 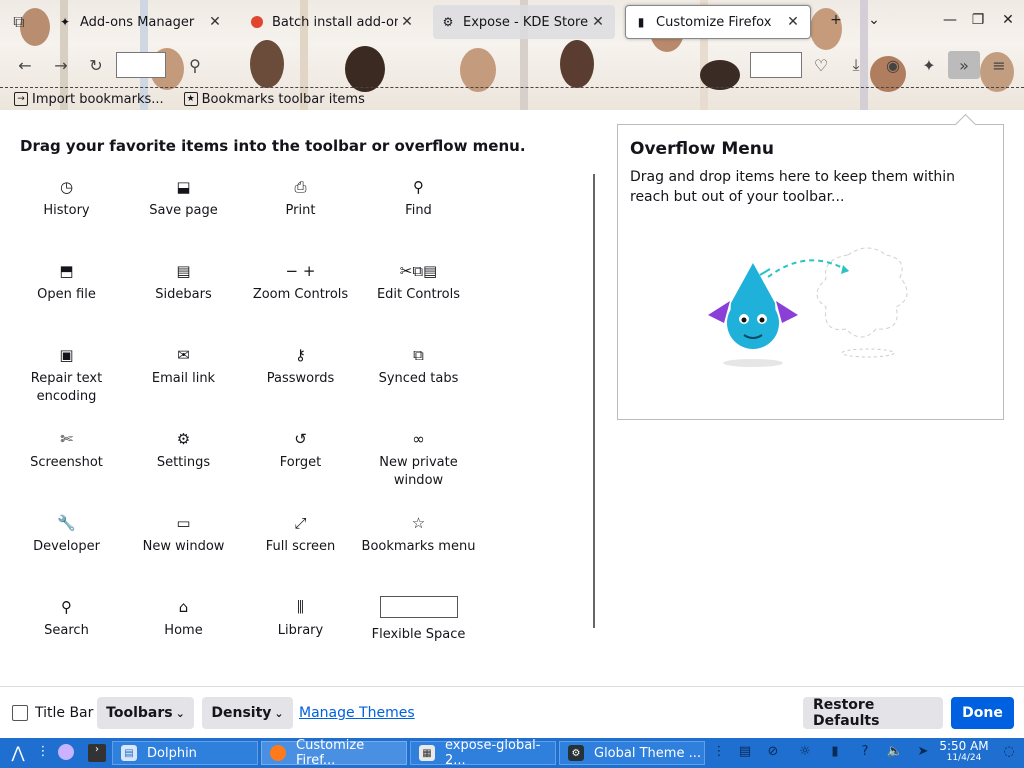 I want to click on pocket-icon: ♡, so click(x=821, y=65).